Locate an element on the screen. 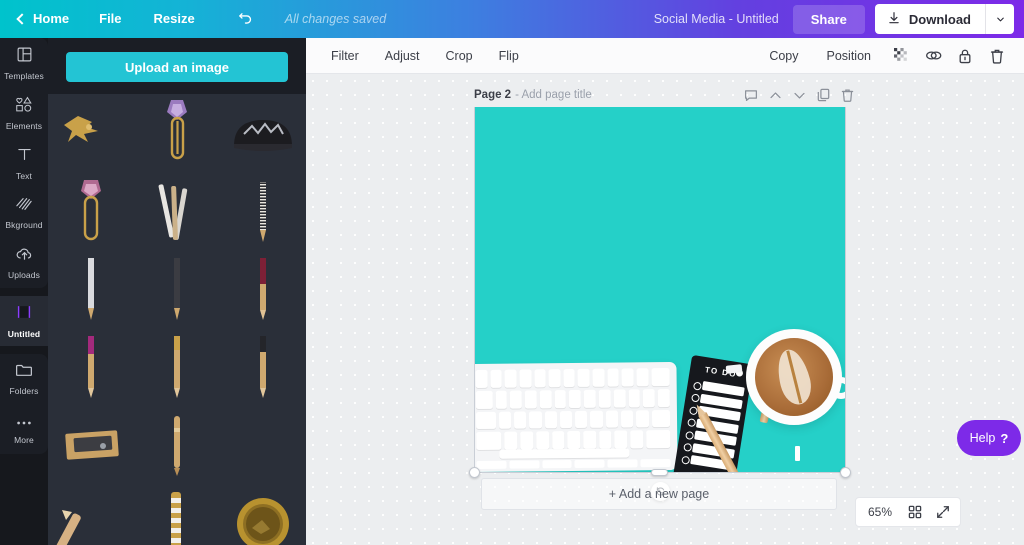  sidebar-label-text: Text is located at coordinates (24, 175).